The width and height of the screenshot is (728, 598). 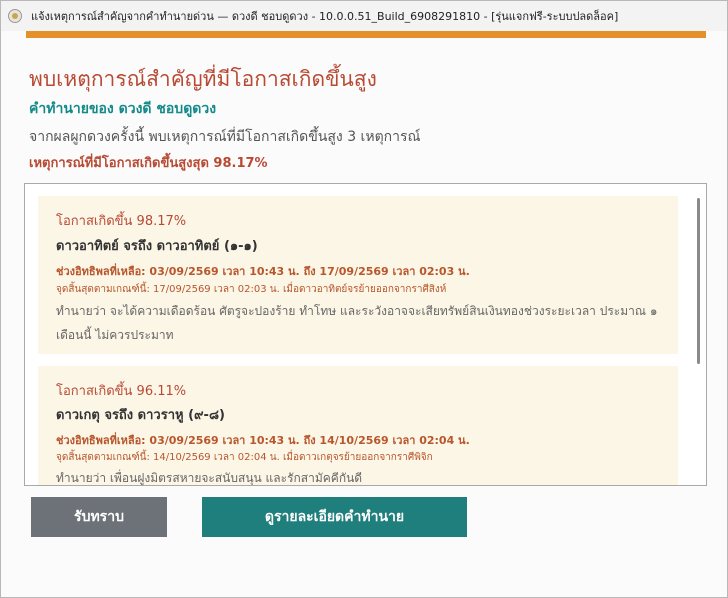 I want to click on accent-bar, so click(x=366, y=34).